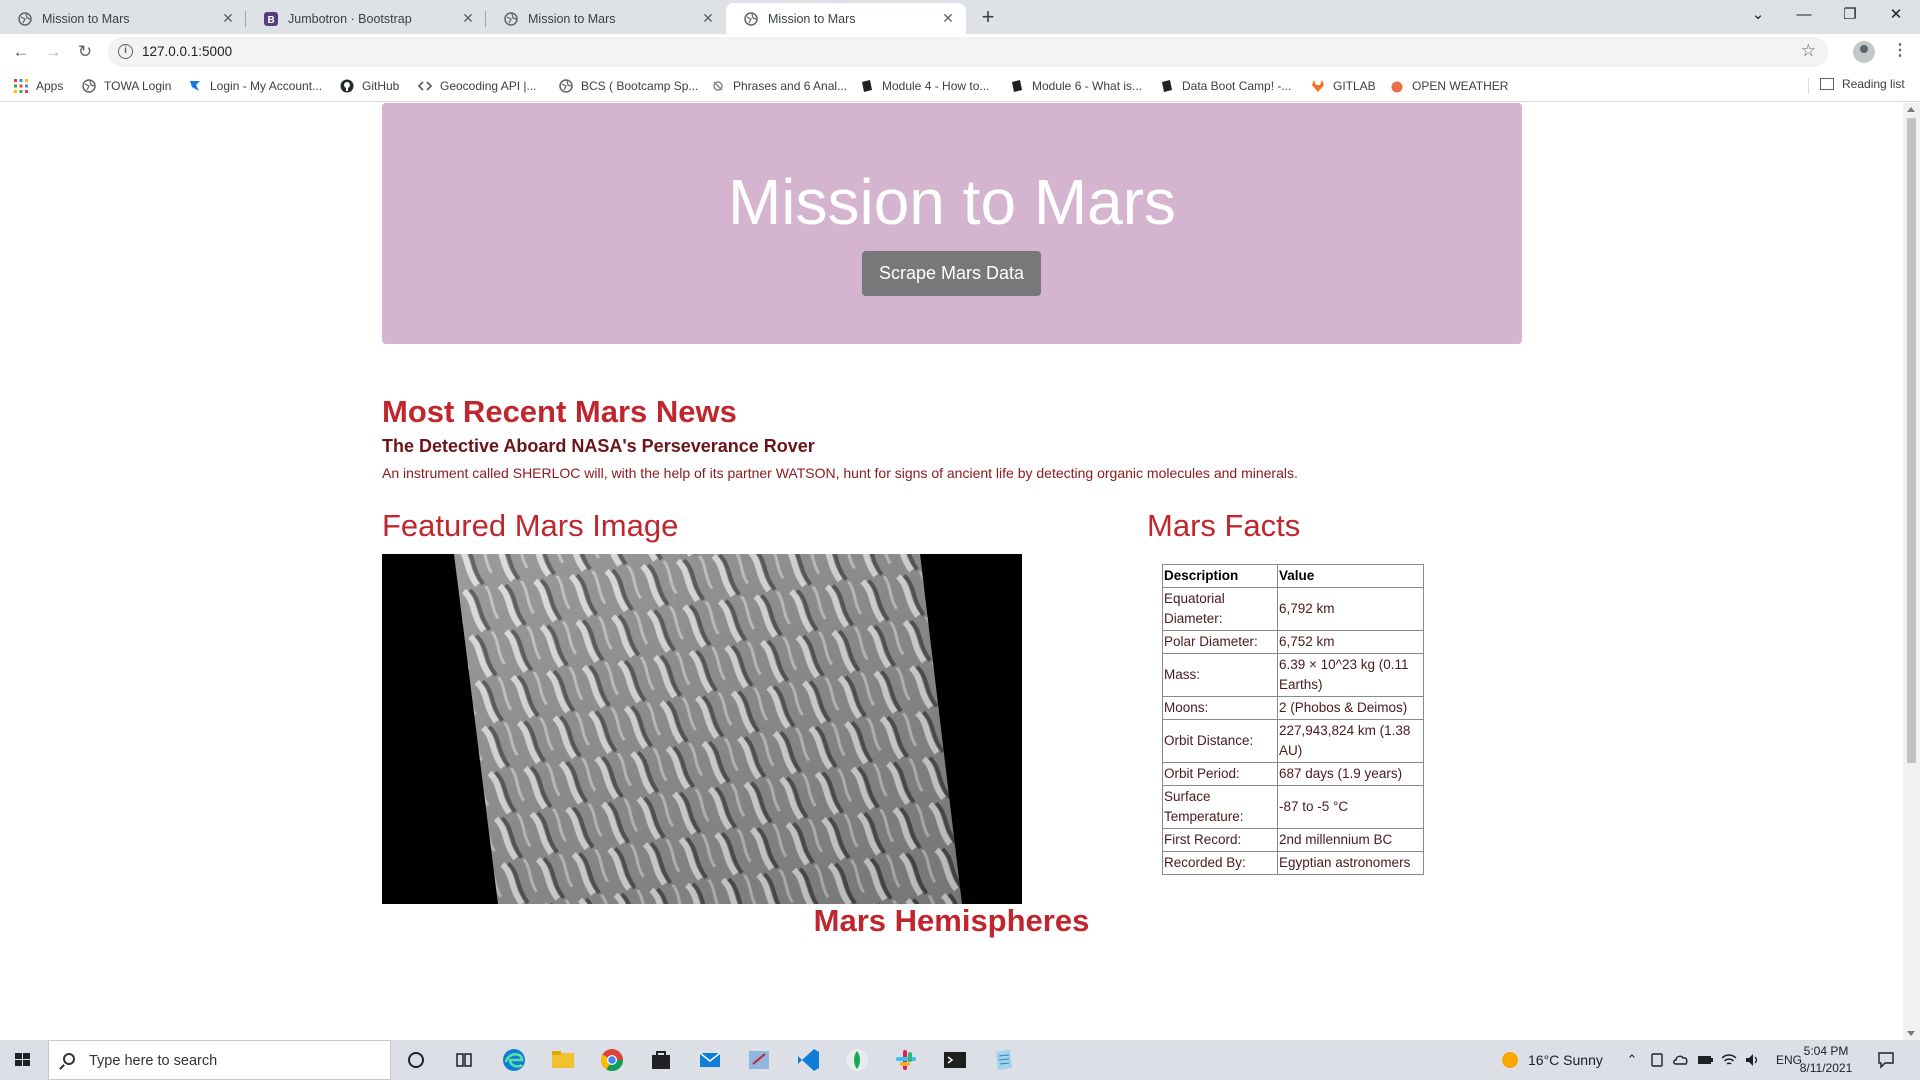 The width and height of the screenshot is (1920, 1080). What do you see at coordinates (350, 18) in the screenshot?
I see `tab-title: Jumbotron · Bootstrap` at bounding box center [350, 18].